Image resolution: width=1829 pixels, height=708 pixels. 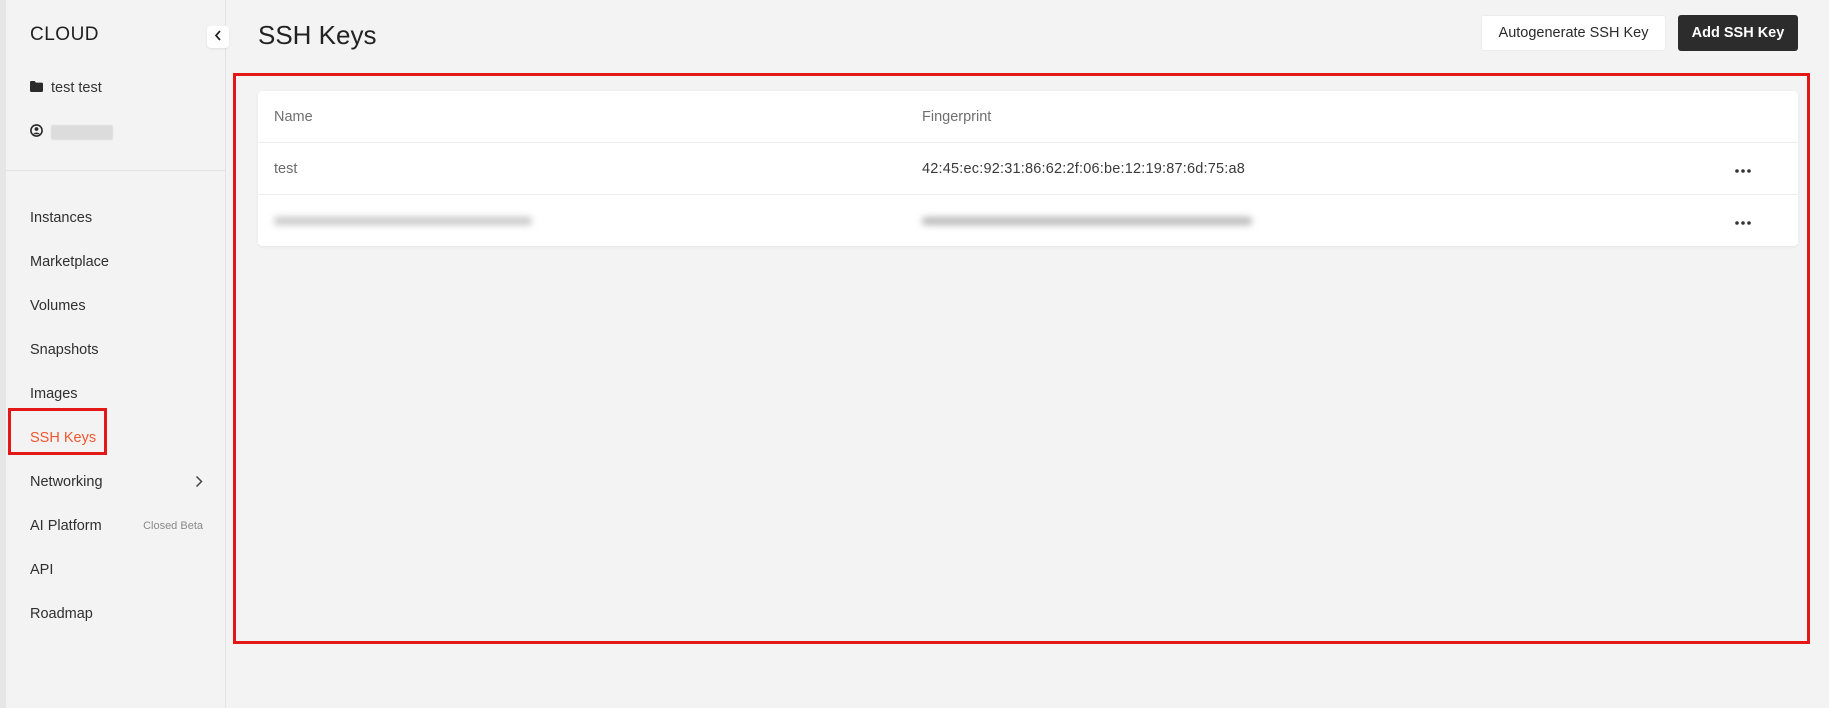 What do you see at coordinates (115, 526) in the screenshot?
I see `sidebar-item-ai-platform: AI Platform Closed Beta` at bounding box center [115, 526].